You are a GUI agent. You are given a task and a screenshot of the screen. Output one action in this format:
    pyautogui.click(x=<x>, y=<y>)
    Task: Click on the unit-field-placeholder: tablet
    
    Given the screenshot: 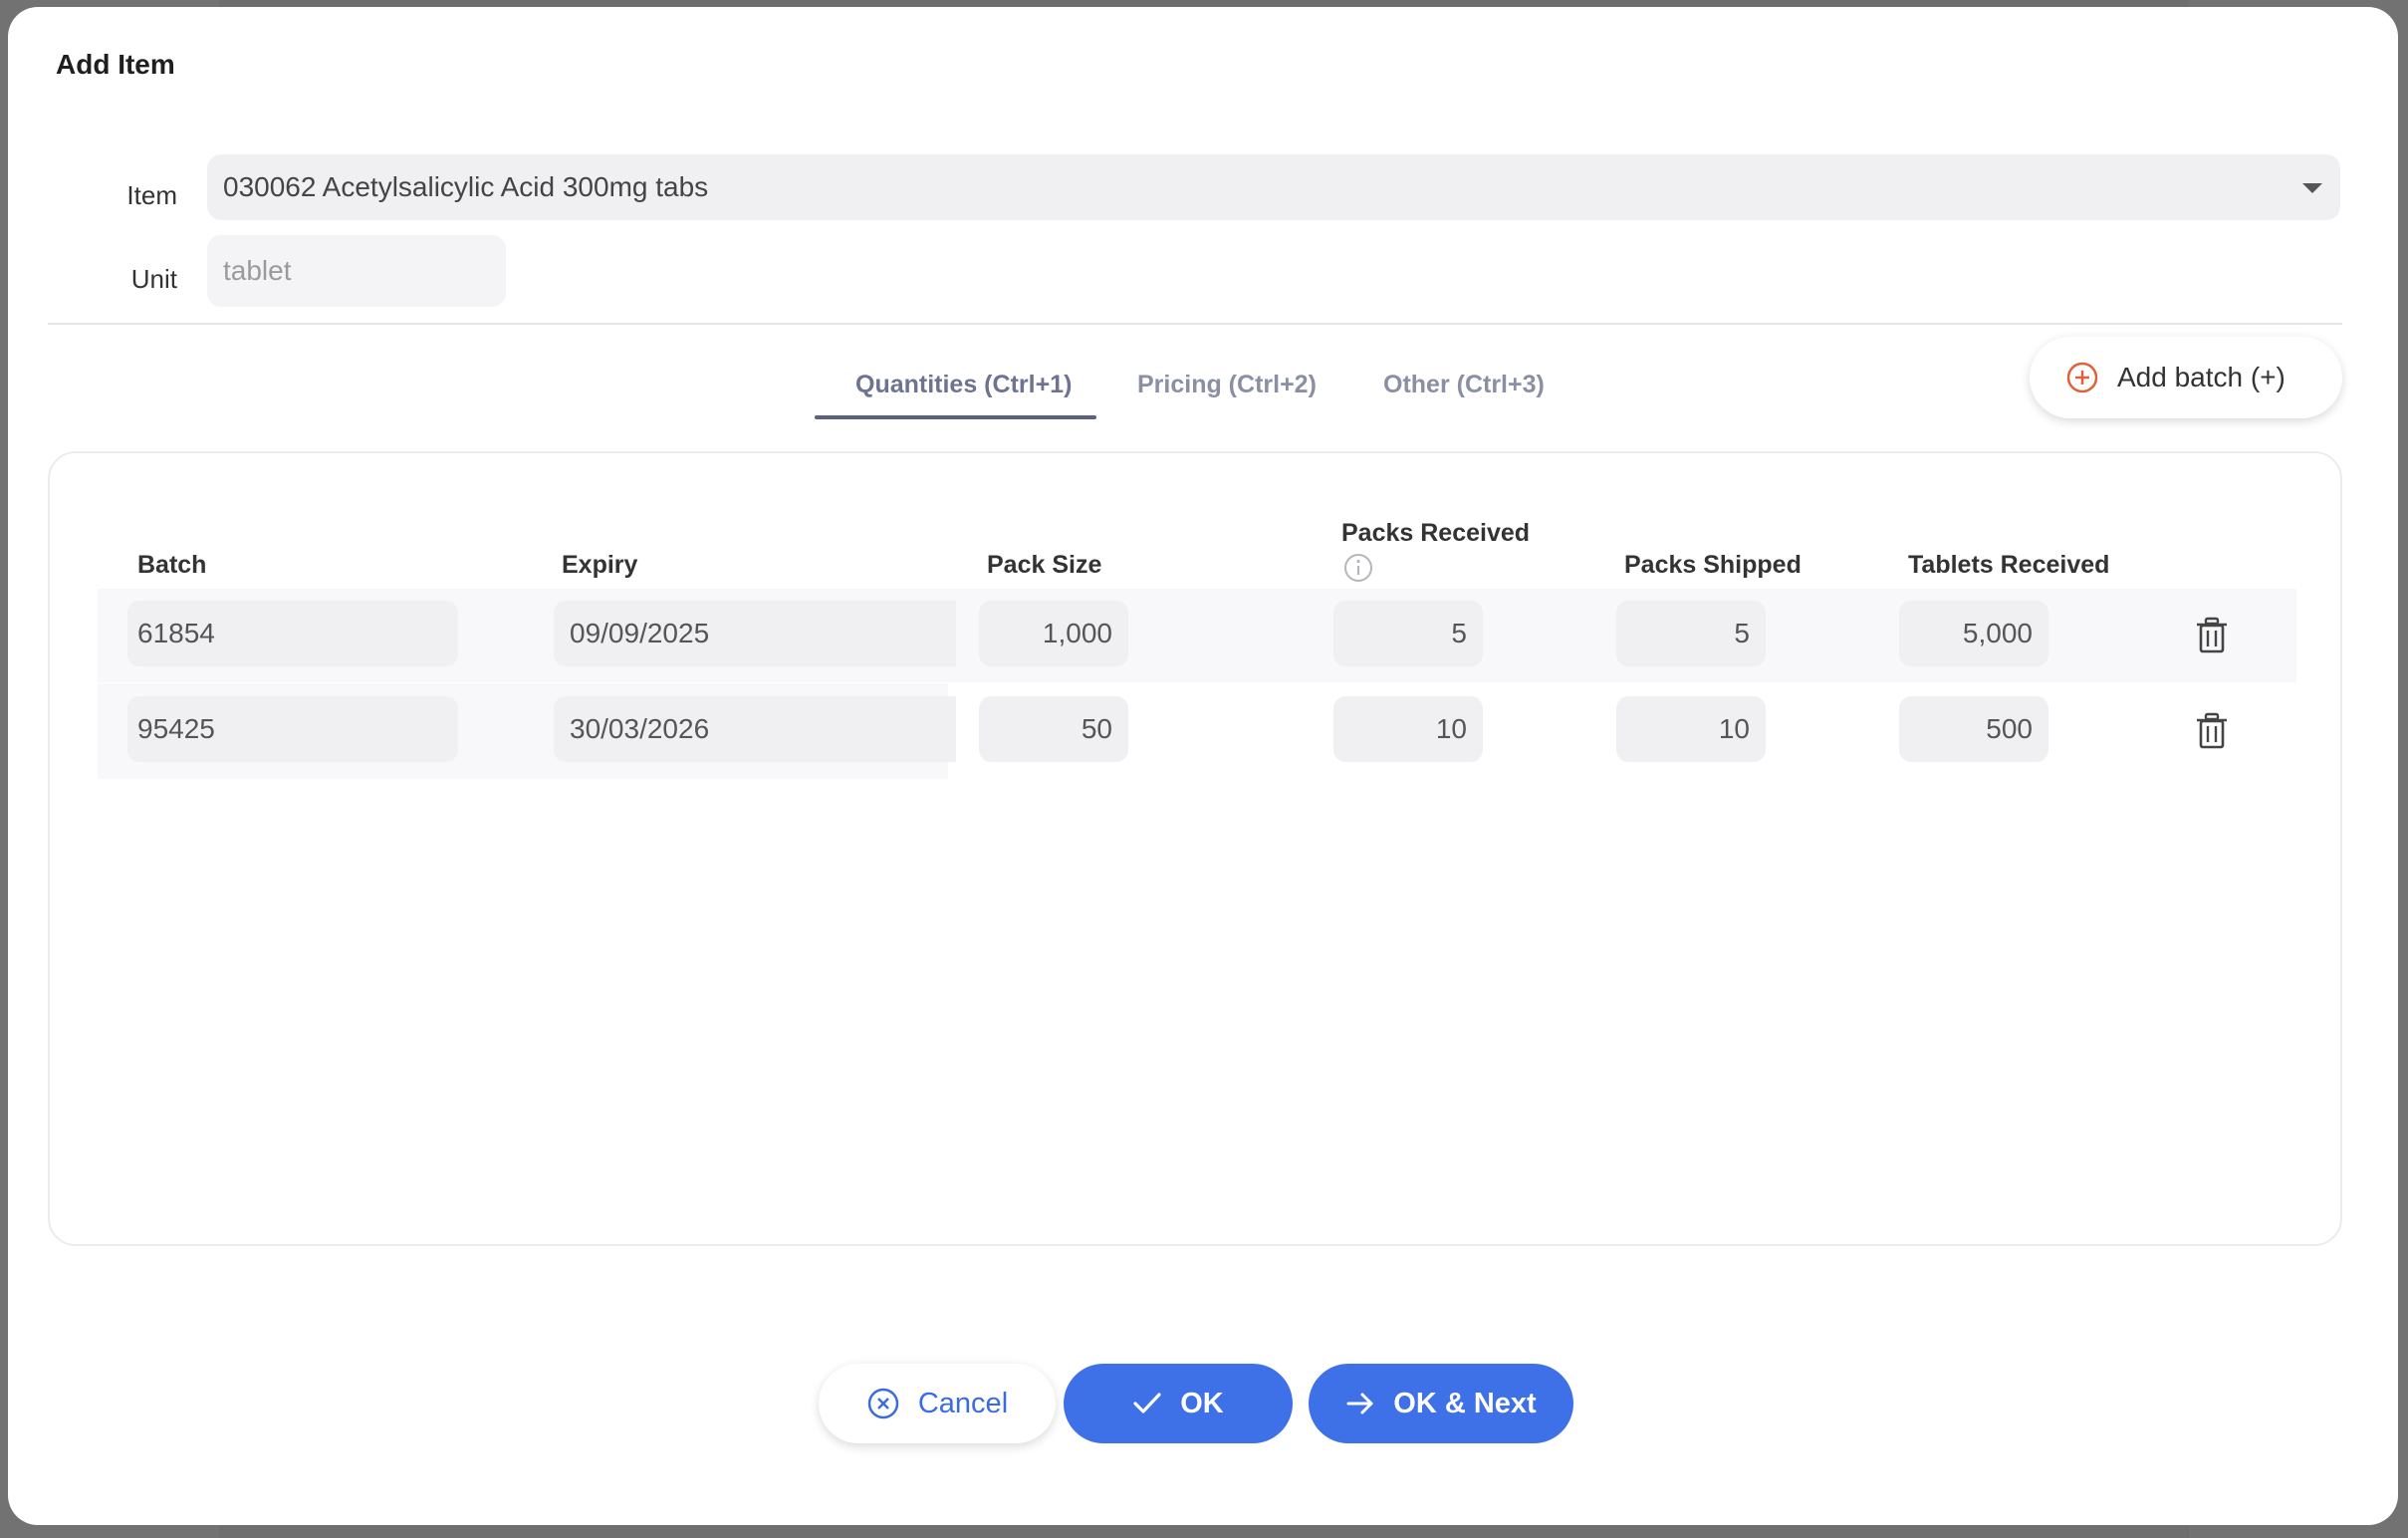 What is the action you would take?
    pyautogui.click(x=257, y=270)
    